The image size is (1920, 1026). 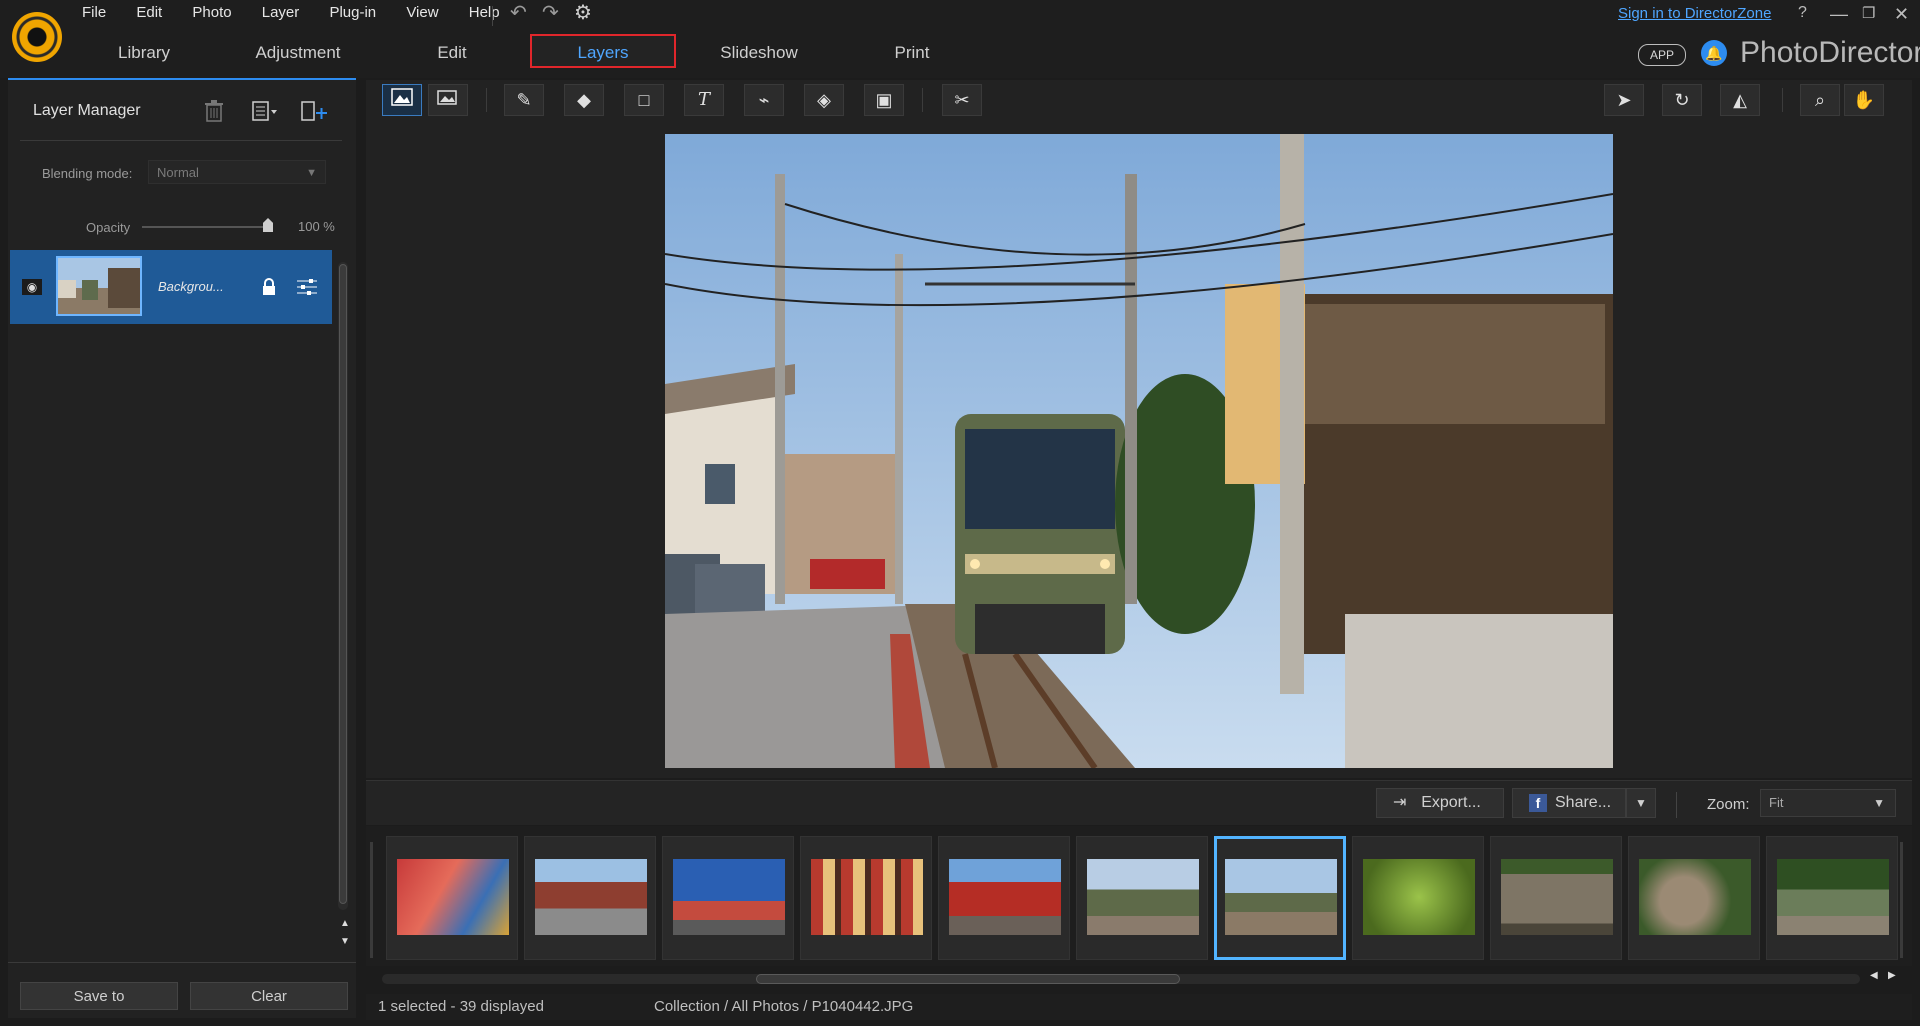 What do you see at coordinates (99, 996) in the screenshot?
I see `save-to-button: Save to` at bounding box center [99, 996].